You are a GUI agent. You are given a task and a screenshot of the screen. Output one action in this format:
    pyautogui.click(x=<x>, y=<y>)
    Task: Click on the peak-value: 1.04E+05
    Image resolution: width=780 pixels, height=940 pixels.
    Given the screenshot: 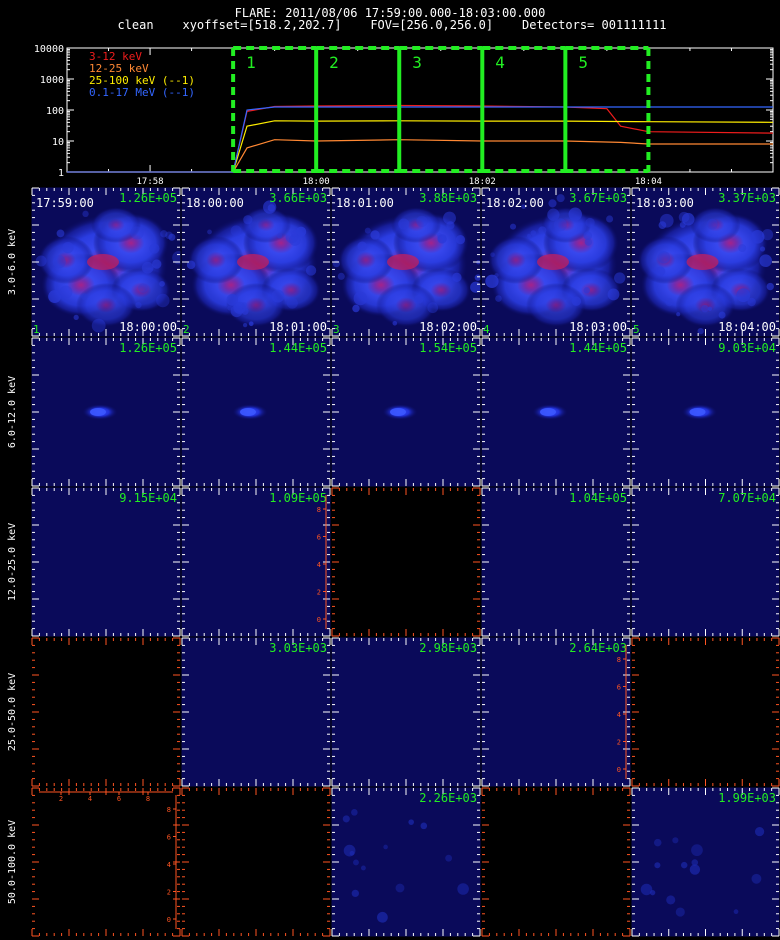 What is the action you would take?
    pyautogui.click(x=598, y=498)
    